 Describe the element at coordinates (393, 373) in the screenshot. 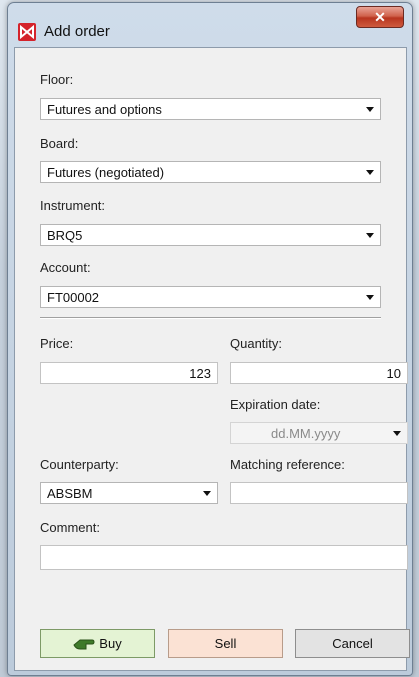

I see `quantity-value: 10` at that location.